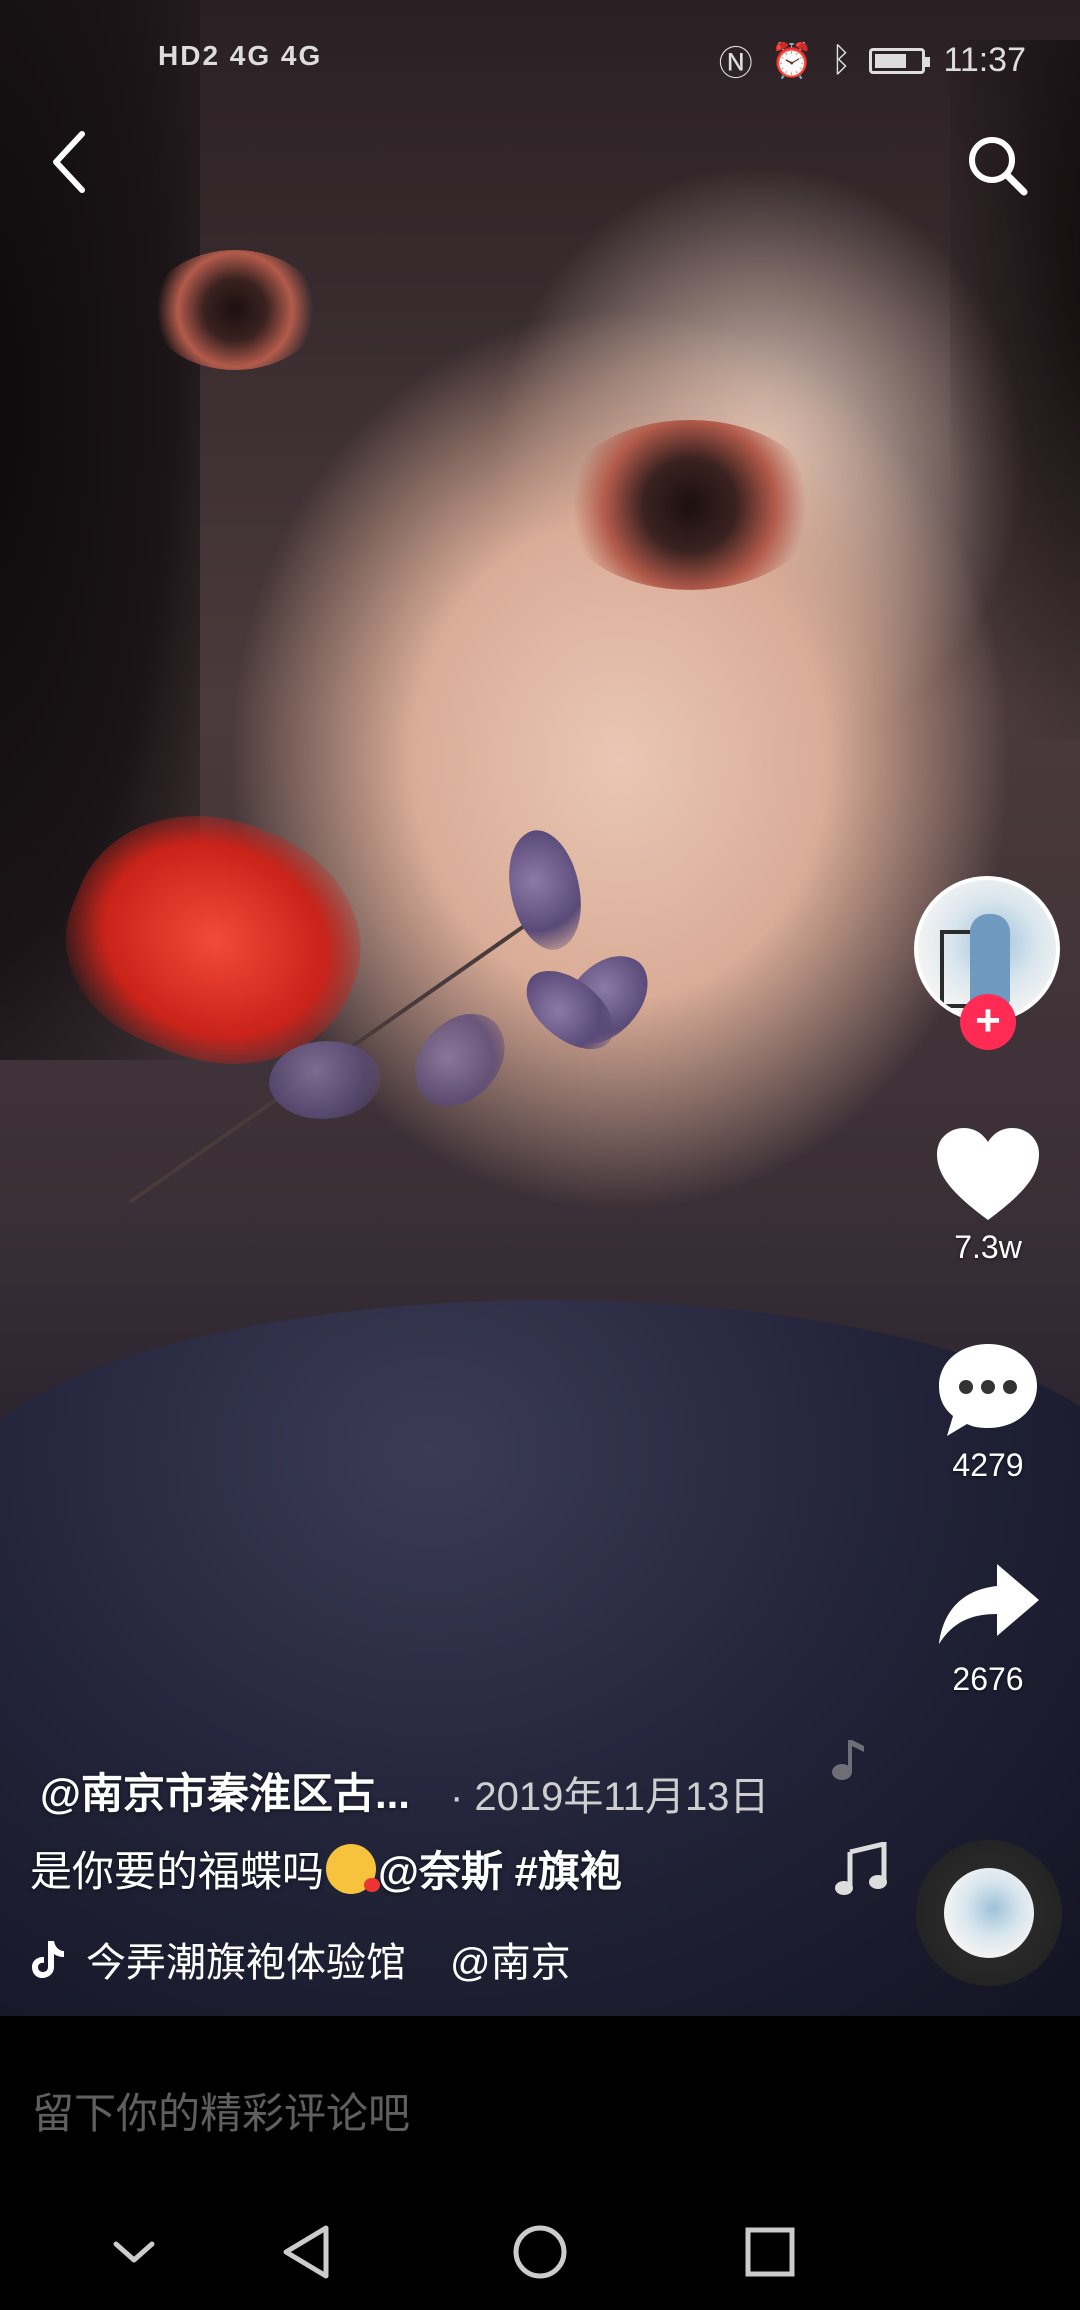  I want to click on square-recents-icon, so click(770, 2252).